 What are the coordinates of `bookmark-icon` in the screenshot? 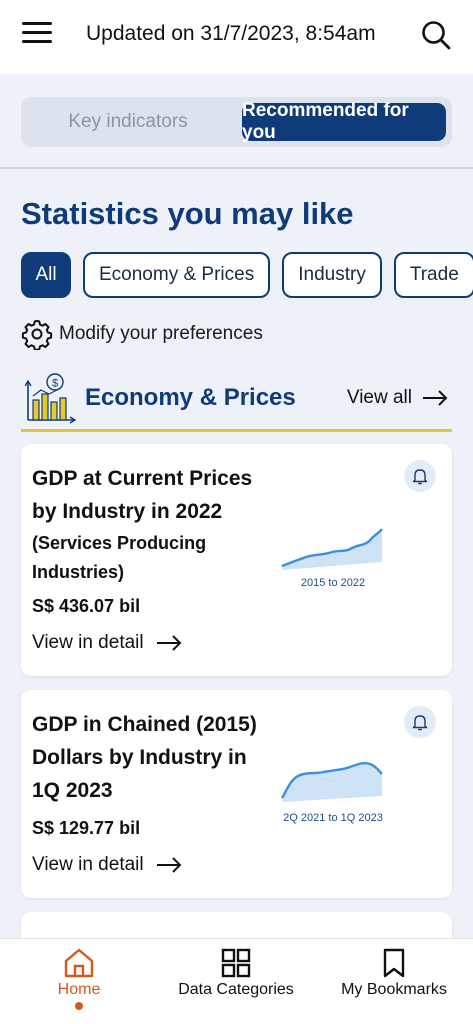 It's located at (394, 963).